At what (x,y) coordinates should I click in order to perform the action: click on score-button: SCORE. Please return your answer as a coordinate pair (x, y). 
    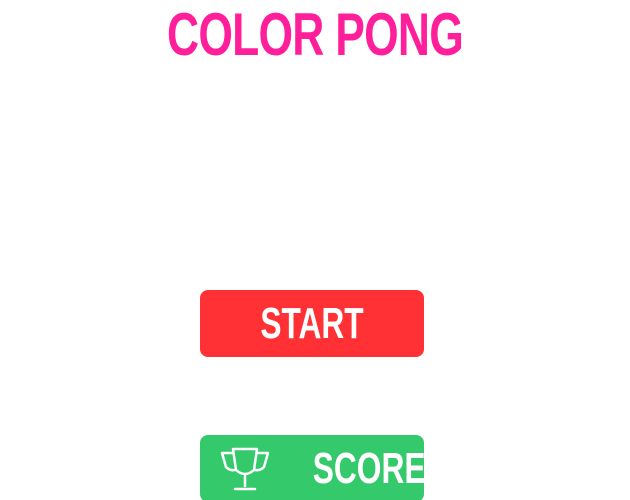
    Looking at the image, I should click on (313, 467).